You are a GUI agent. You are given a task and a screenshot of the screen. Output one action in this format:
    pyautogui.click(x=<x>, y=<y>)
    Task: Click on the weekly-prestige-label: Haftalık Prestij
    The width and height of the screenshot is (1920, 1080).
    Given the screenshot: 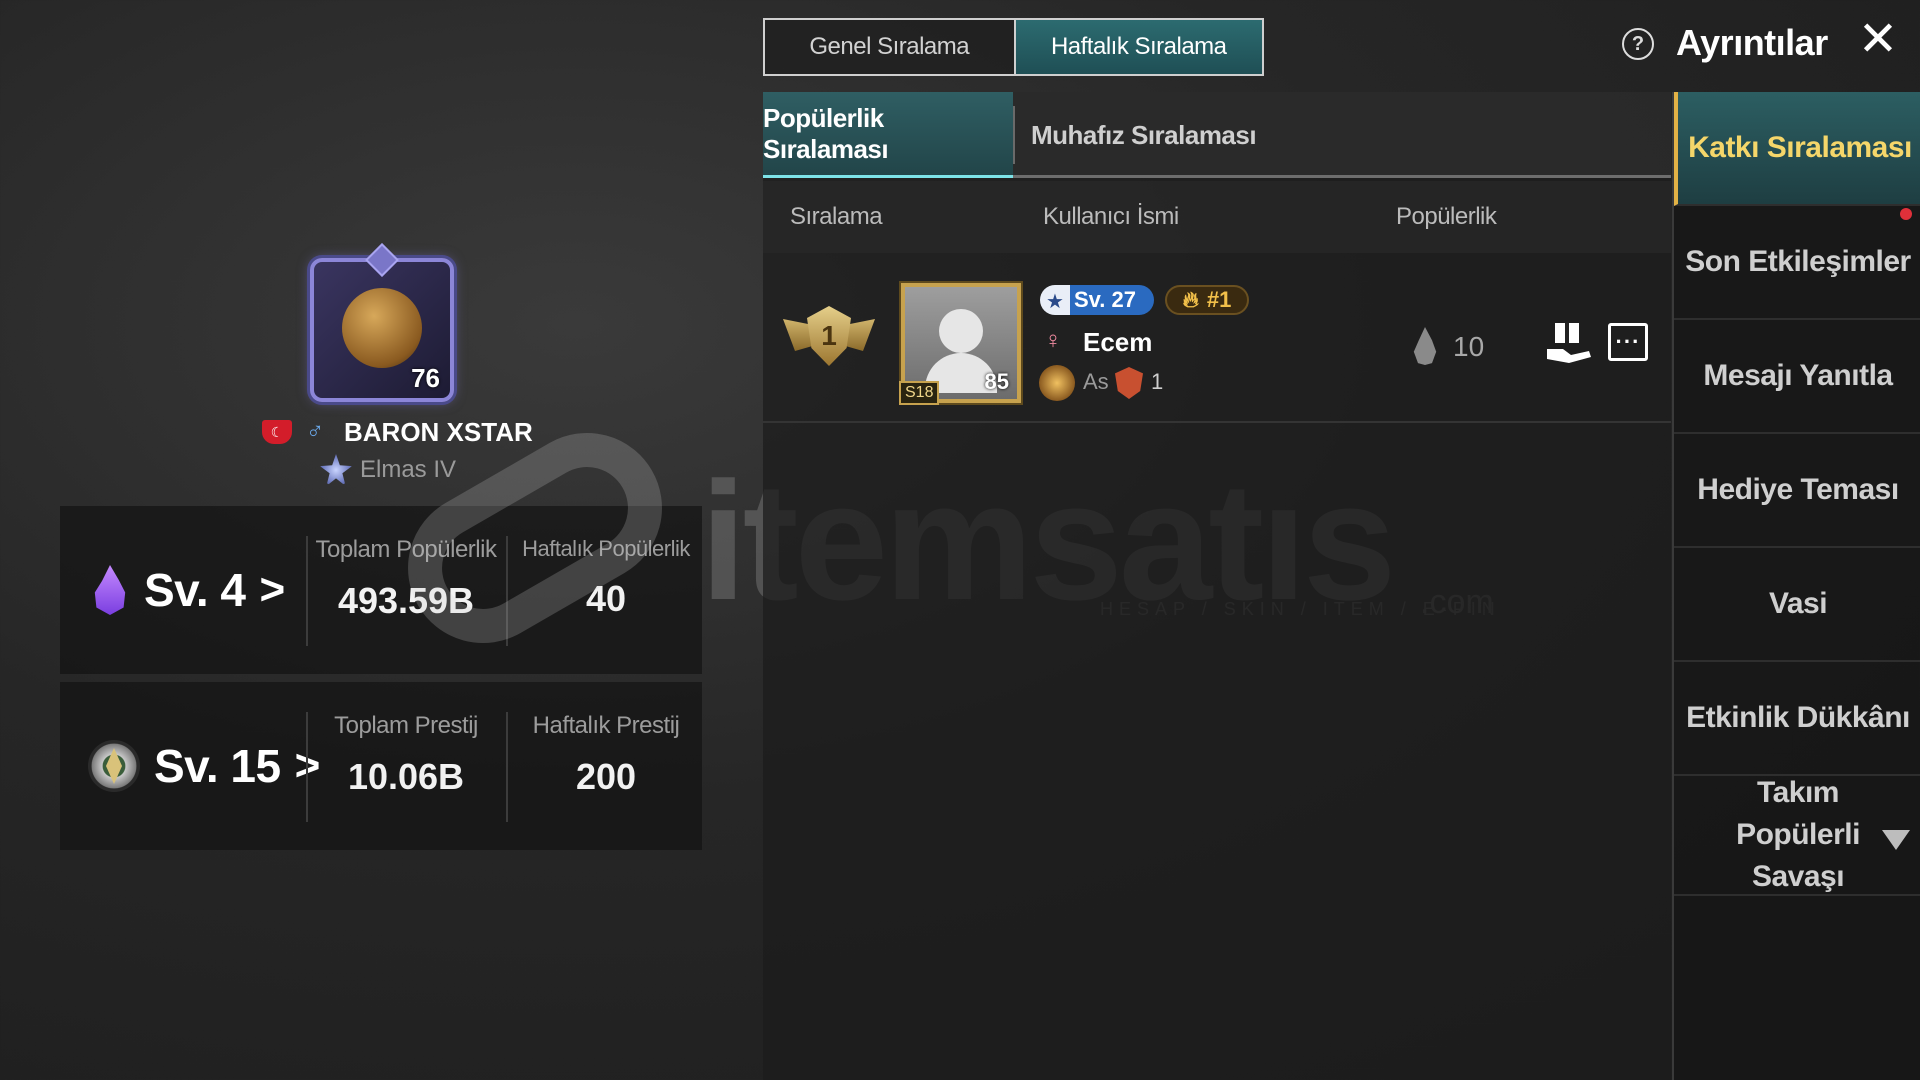 What is the action you would take?
    pyautogui.click(x=606, y=725)
    